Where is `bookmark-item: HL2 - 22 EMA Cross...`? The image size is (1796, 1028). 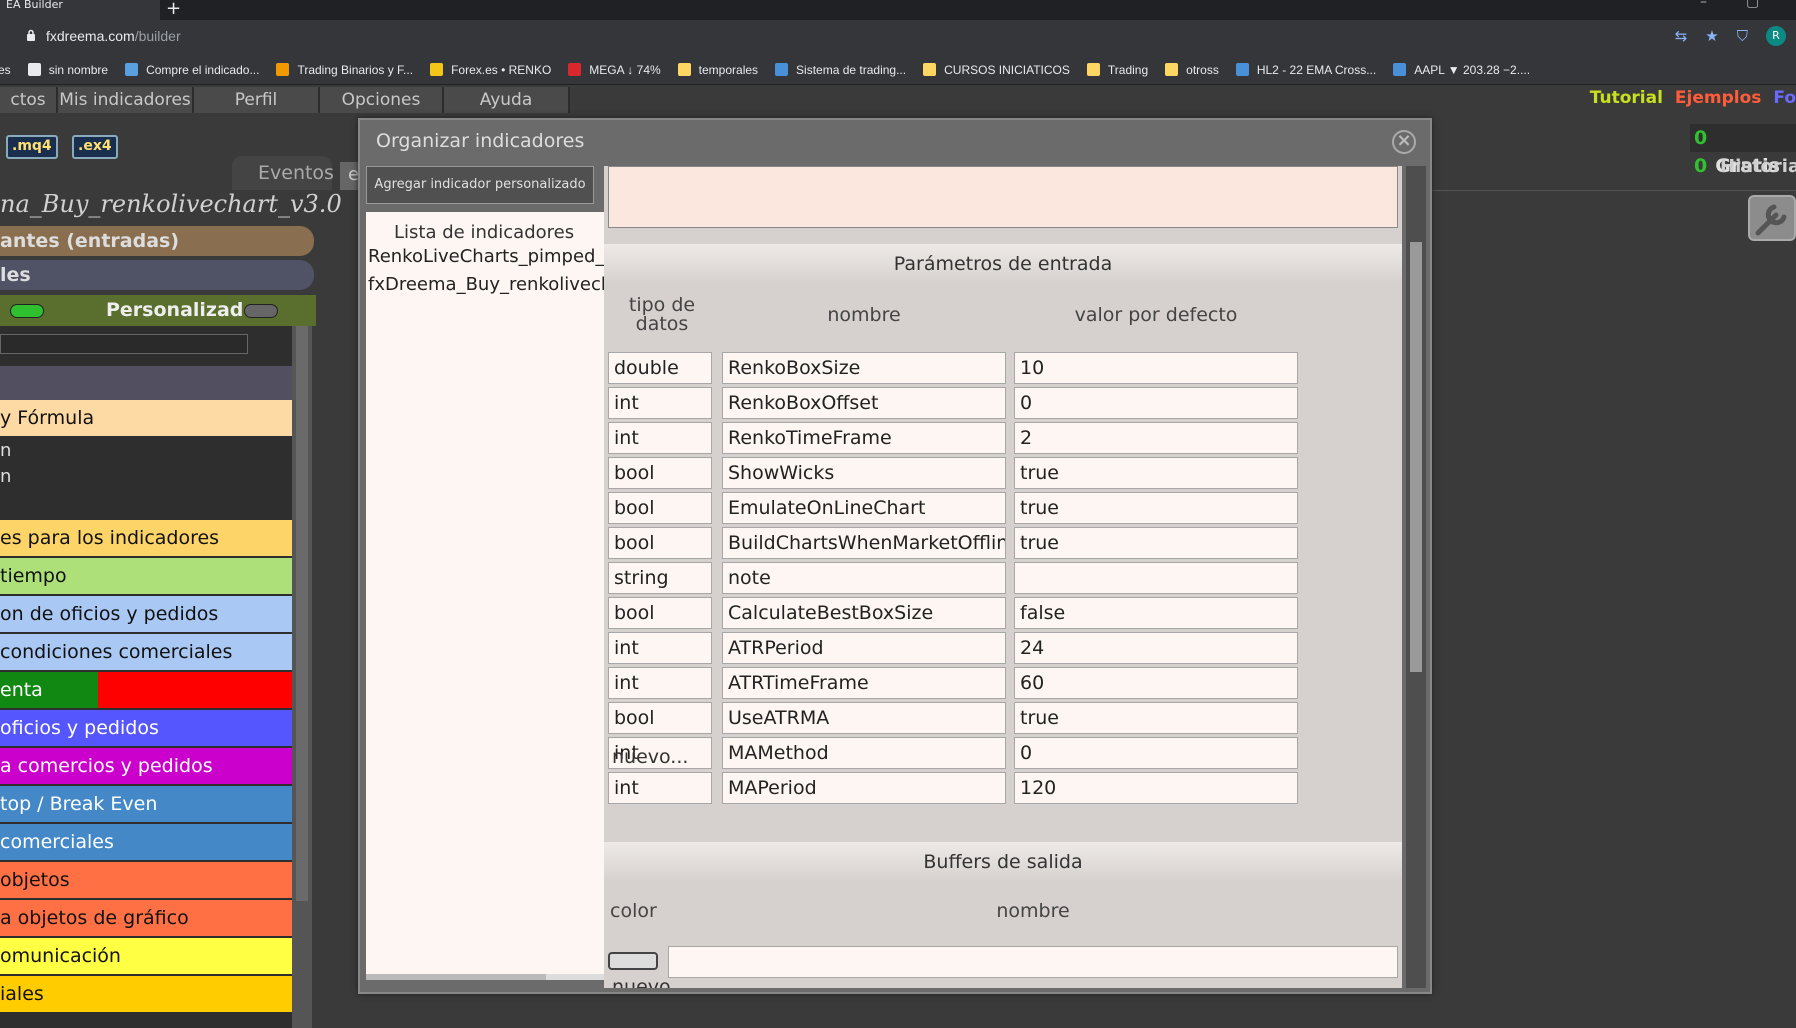
bookmark-item: HL2 - 22 EMA Cross... is located at coordinates (1305, 70).